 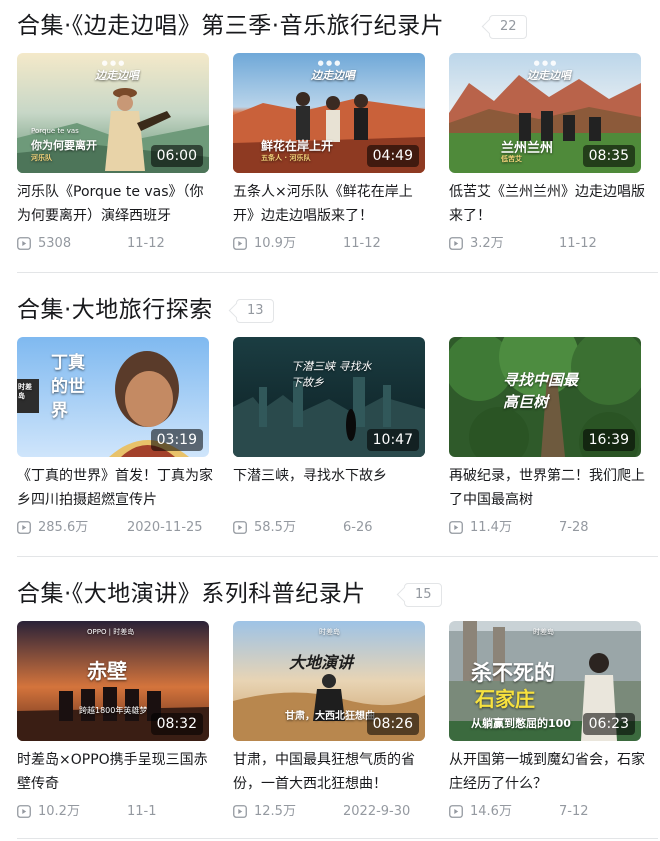 I want to click on overlay-title: 赤壁, so click(x=107, y=671).